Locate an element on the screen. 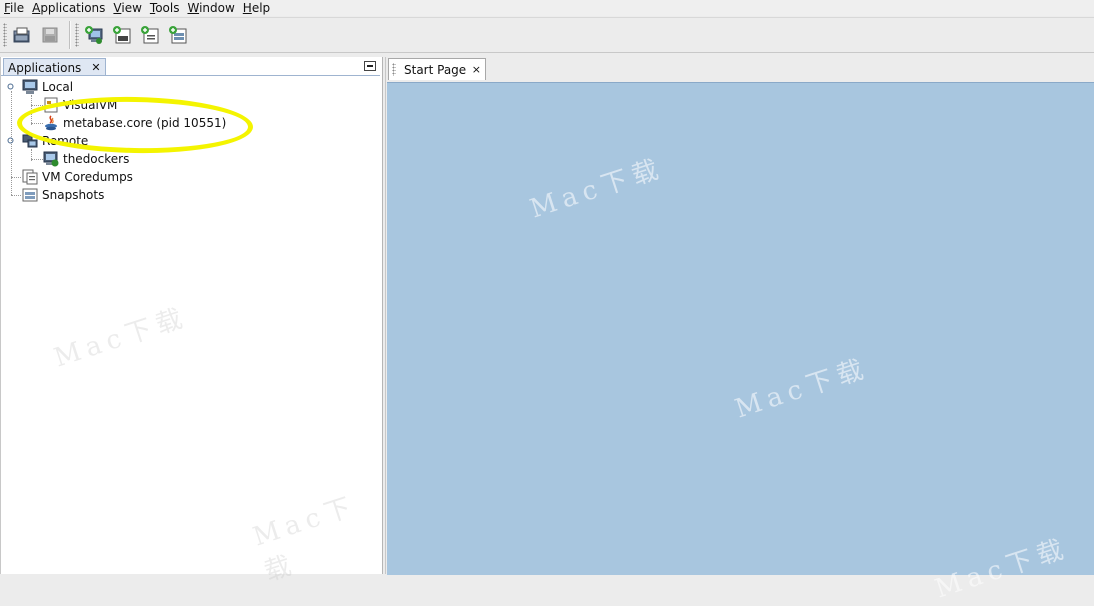 The height and width of the screenshot is (606, 1094). tree-node-local: Local is located at coordinates (47, 87).